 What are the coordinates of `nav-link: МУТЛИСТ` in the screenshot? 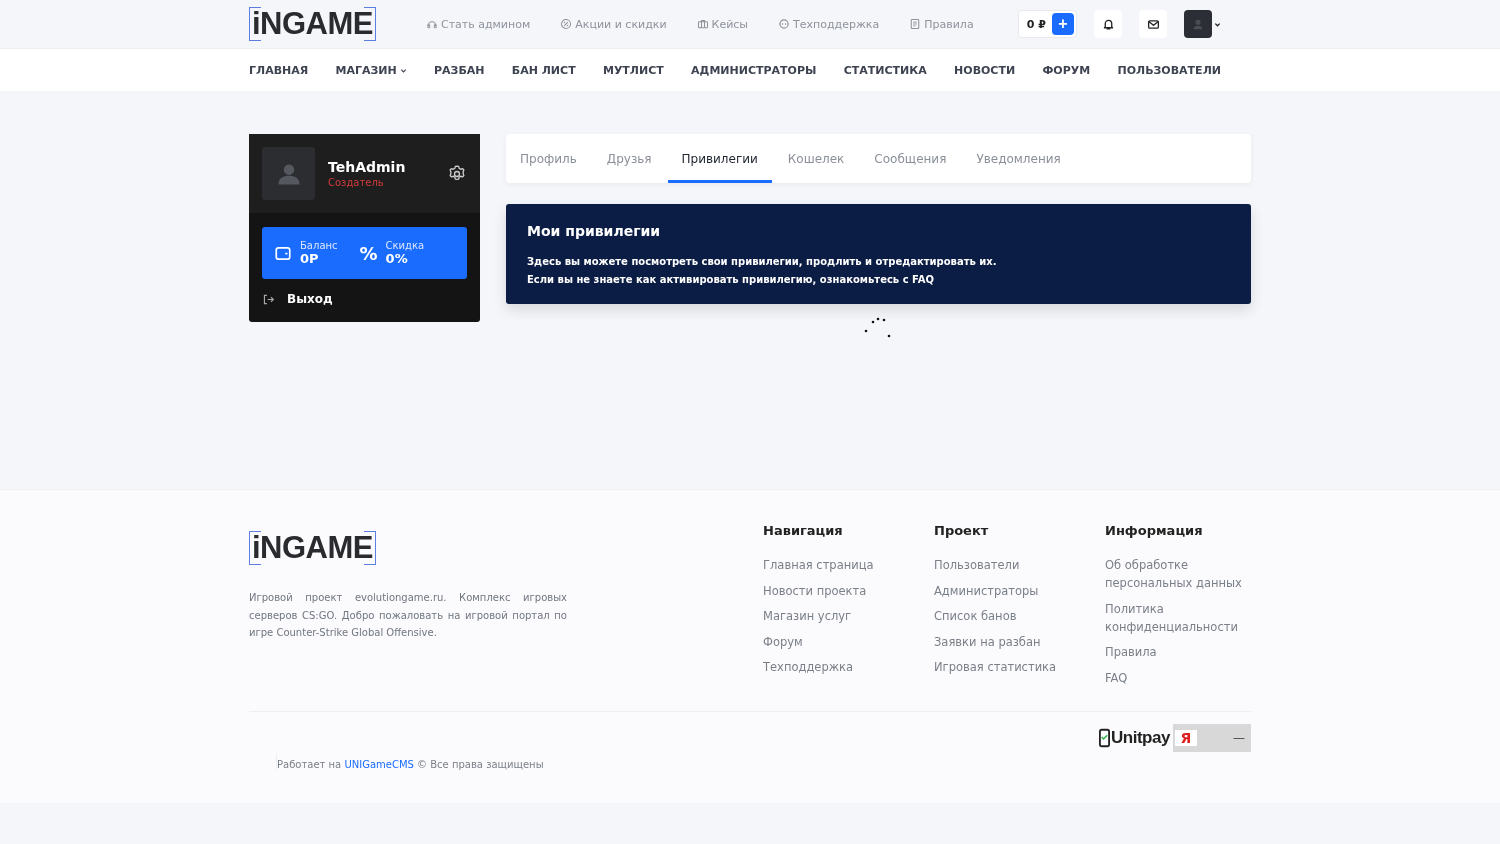 It's located at (633, 70).